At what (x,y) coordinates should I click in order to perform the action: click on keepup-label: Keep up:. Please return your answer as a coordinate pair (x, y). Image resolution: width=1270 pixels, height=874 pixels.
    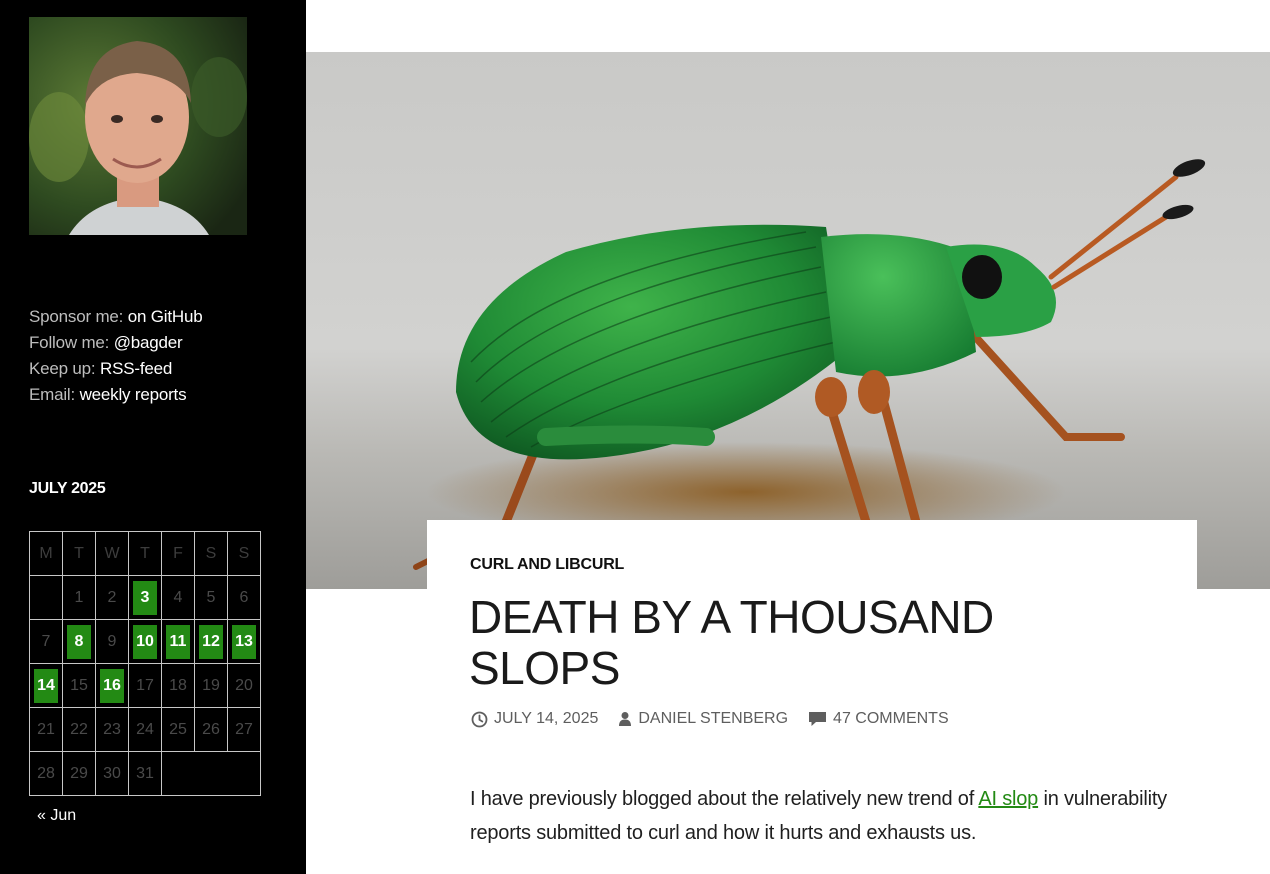
    Looking at the image, I should click on (62, 368).